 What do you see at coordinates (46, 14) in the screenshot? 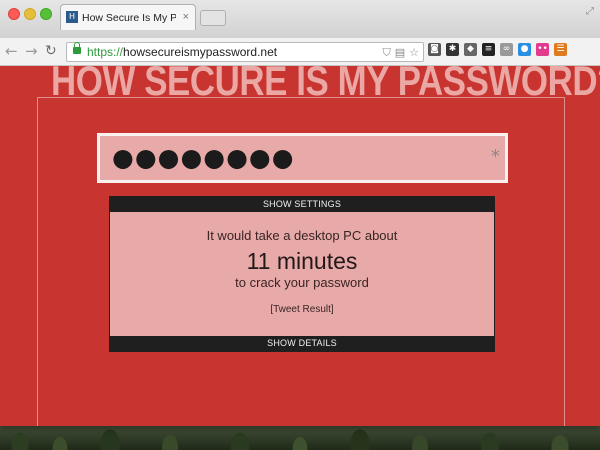
I see `window-maximize-button` at bounding box center [46, 14].